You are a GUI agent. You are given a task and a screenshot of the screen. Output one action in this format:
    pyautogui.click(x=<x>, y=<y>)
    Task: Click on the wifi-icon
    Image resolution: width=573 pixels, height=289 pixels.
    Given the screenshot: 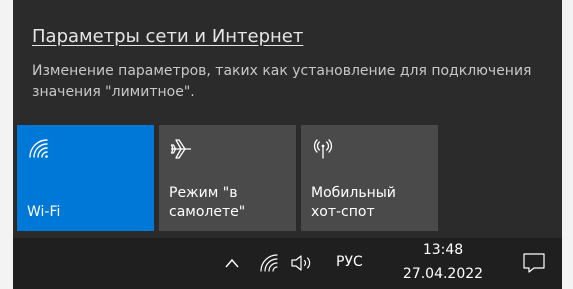 What is the action you would take?
    pyautogui.click(x=38, y=148)
    